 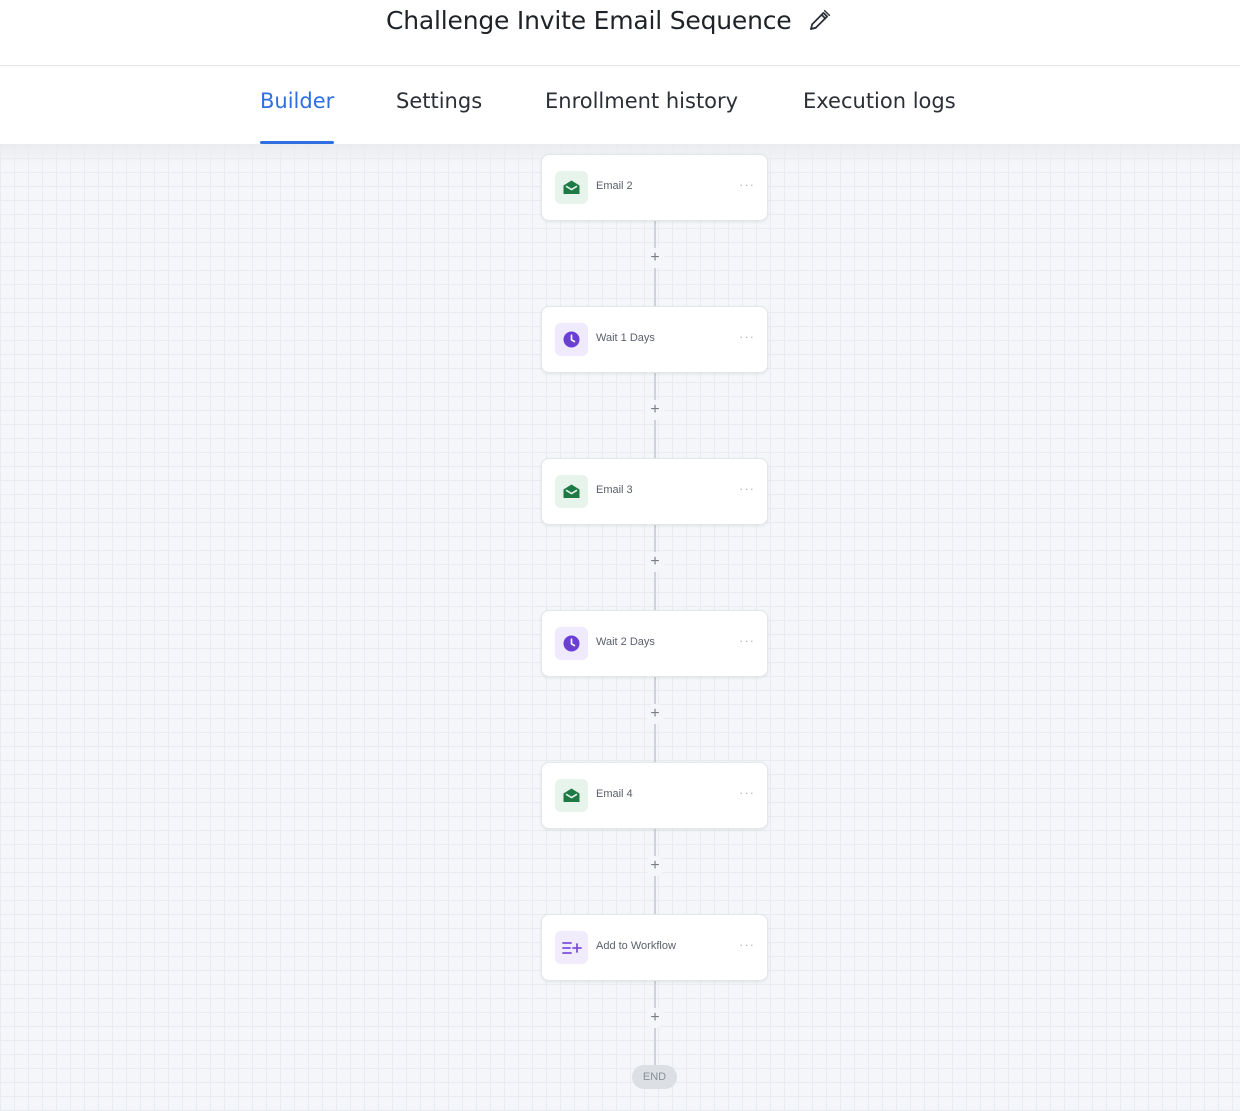 What do you see at coordinates (654, 187) in the screenshot?
I see `flow-node-email-2: Email 2 ···` at bounding box center [654, 187].